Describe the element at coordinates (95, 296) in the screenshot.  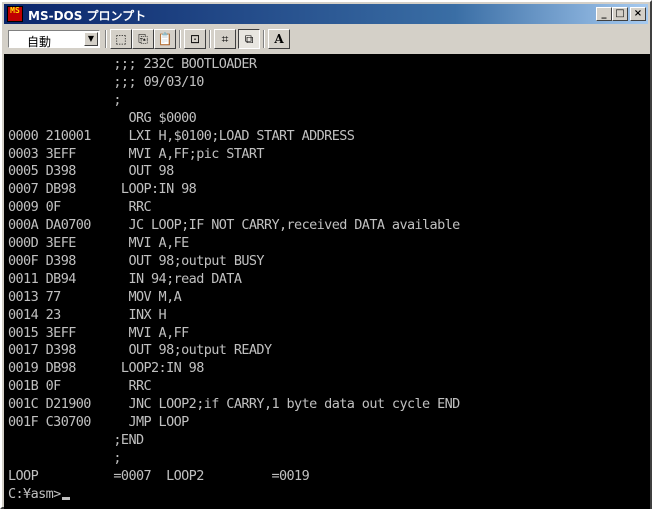
I see `console-line: 0013 77 MOV M,A` at that location.